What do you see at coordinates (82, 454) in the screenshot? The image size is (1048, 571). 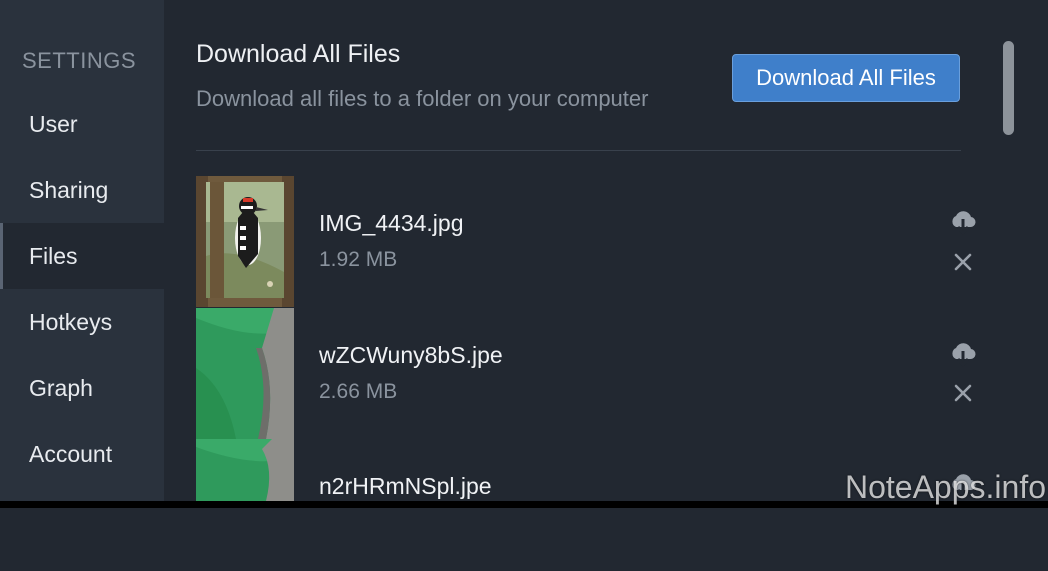 I see `sidebar-item-account: Account` at bounding box center [82, 454].